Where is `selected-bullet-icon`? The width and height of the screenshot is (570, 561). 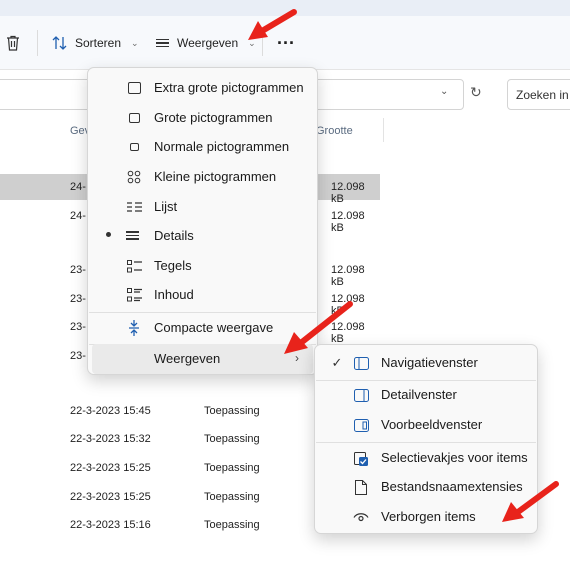
selected-bullet-icon is located at coordinates (108, 234).